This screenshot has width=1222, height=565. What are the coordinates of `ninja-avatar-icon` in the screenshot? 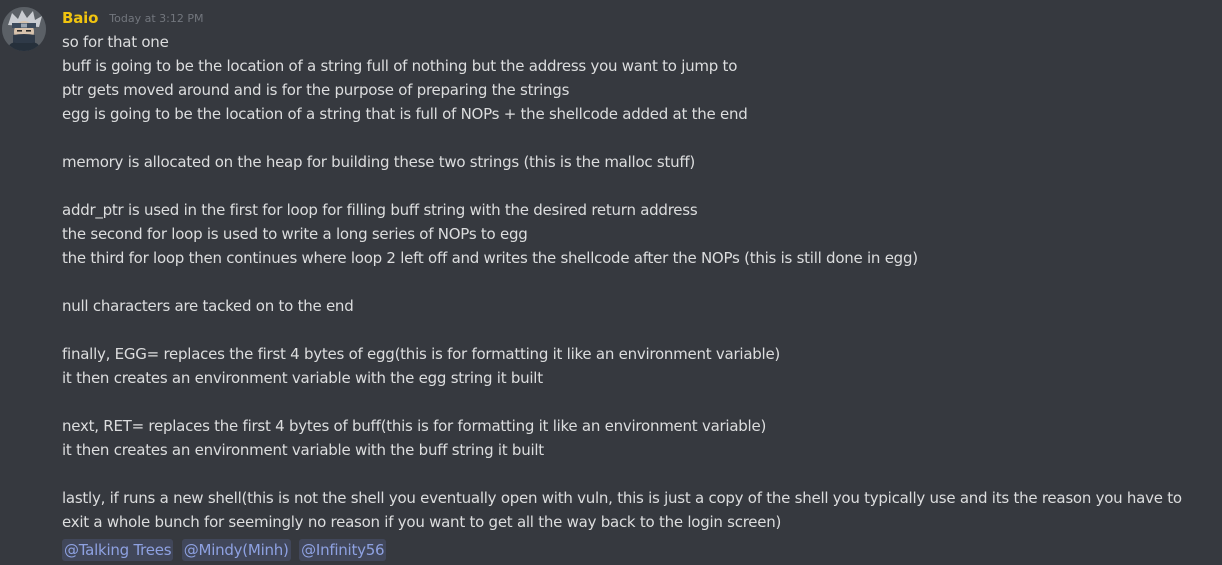 It's located at (24, 29).